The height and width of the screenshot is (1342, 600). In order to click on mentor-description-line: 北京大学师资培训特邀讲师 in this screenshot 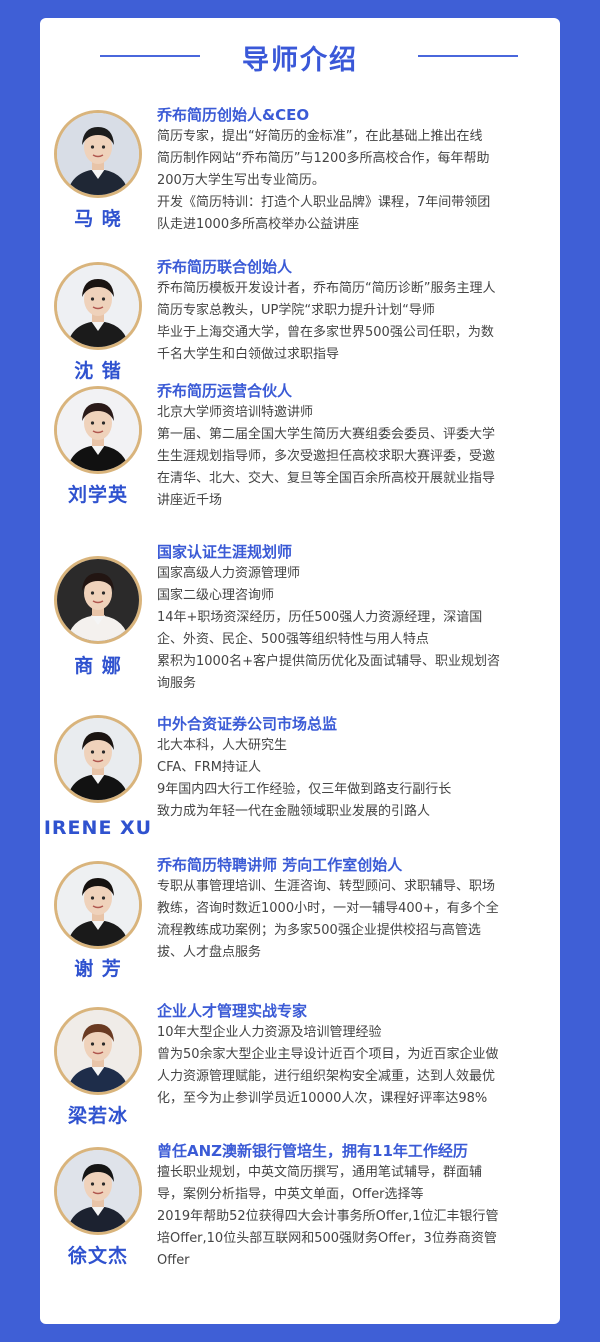, I will do `click(235, 412)`.